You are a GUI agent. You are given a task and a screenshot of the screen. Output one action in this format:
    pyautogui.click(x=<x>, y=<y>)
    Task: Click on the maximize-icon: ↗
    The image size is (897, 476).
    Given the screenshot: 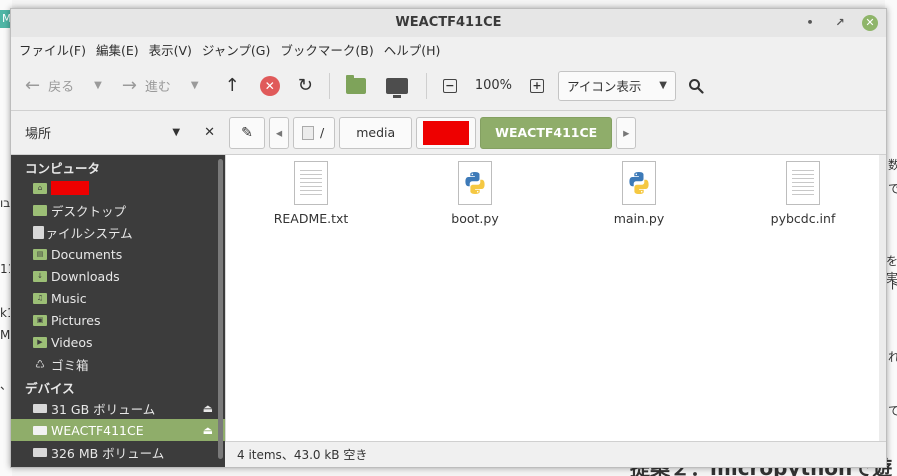 What is the action you would take?
    pyautogui.click(x=840, y=23)
    